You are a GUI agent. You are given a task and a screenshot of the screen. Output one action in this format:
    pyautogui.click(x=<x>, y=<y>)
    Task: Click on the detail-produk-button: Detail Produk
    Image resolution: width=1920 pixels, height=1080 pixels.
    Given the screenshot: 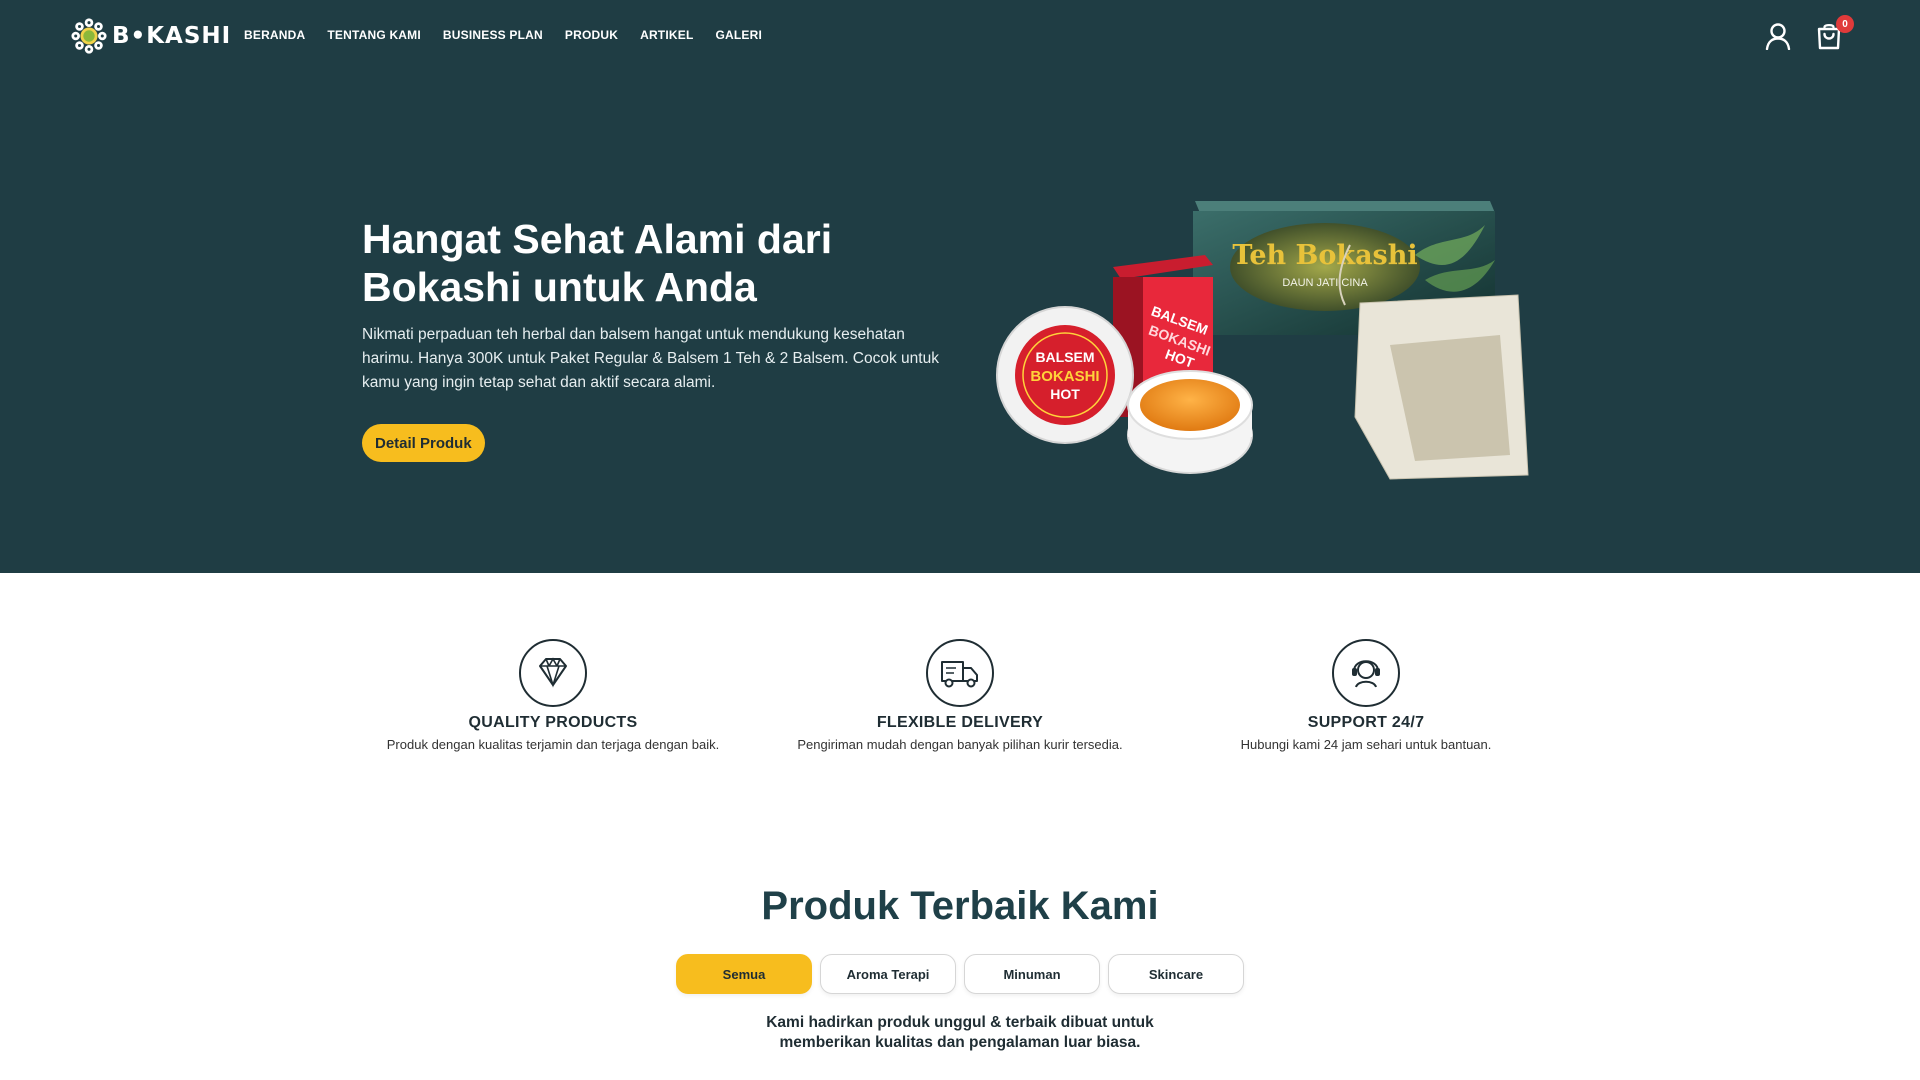 What is the action you would take?
    pyautogui.click(x=423, y=443)
    